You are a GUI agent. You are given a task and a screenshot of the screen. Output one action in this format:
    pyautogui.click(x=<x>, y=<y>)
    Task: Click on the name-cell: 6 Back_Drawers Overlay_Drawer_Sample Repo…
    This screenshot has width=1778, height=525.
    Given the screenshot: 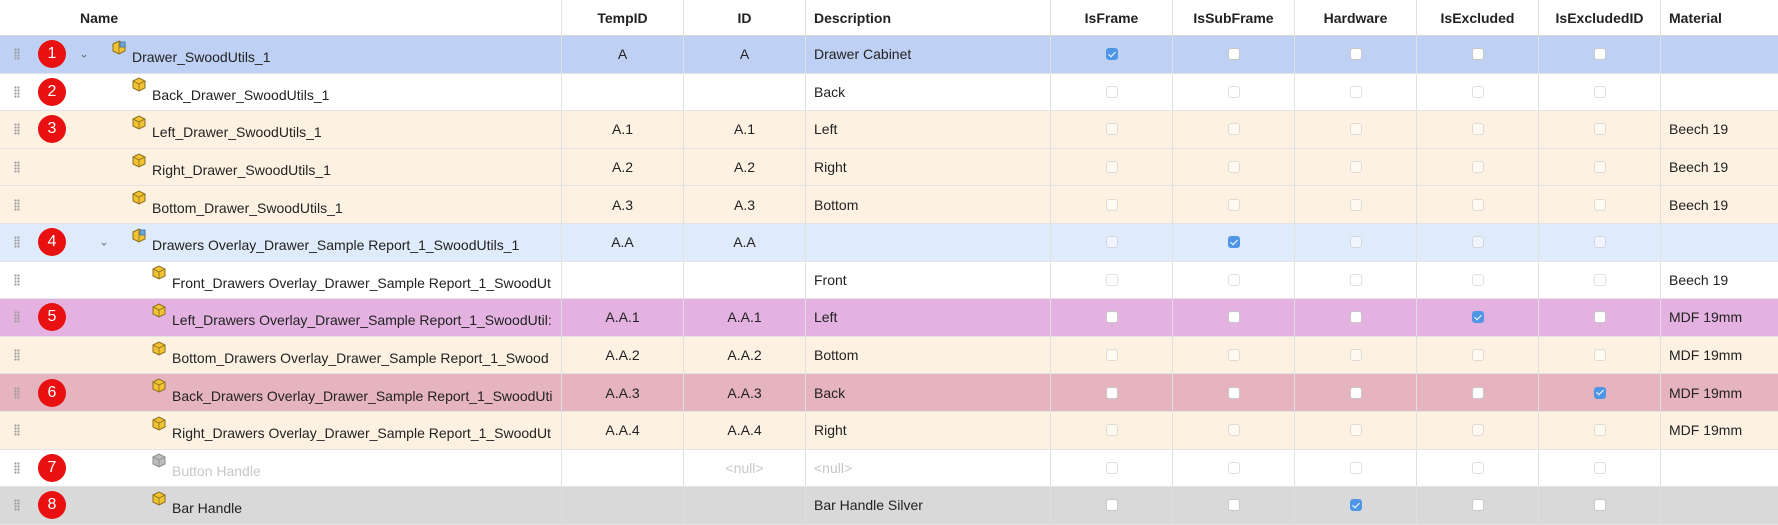 What is the action you would take?
    pyautogui.click(x=281, y=392)
    